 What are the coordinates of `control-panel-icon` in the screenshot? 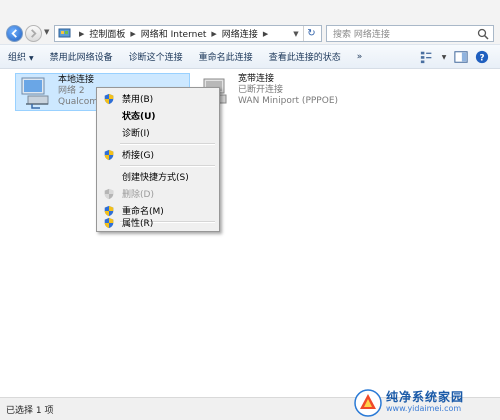 It's located at (64, 33).